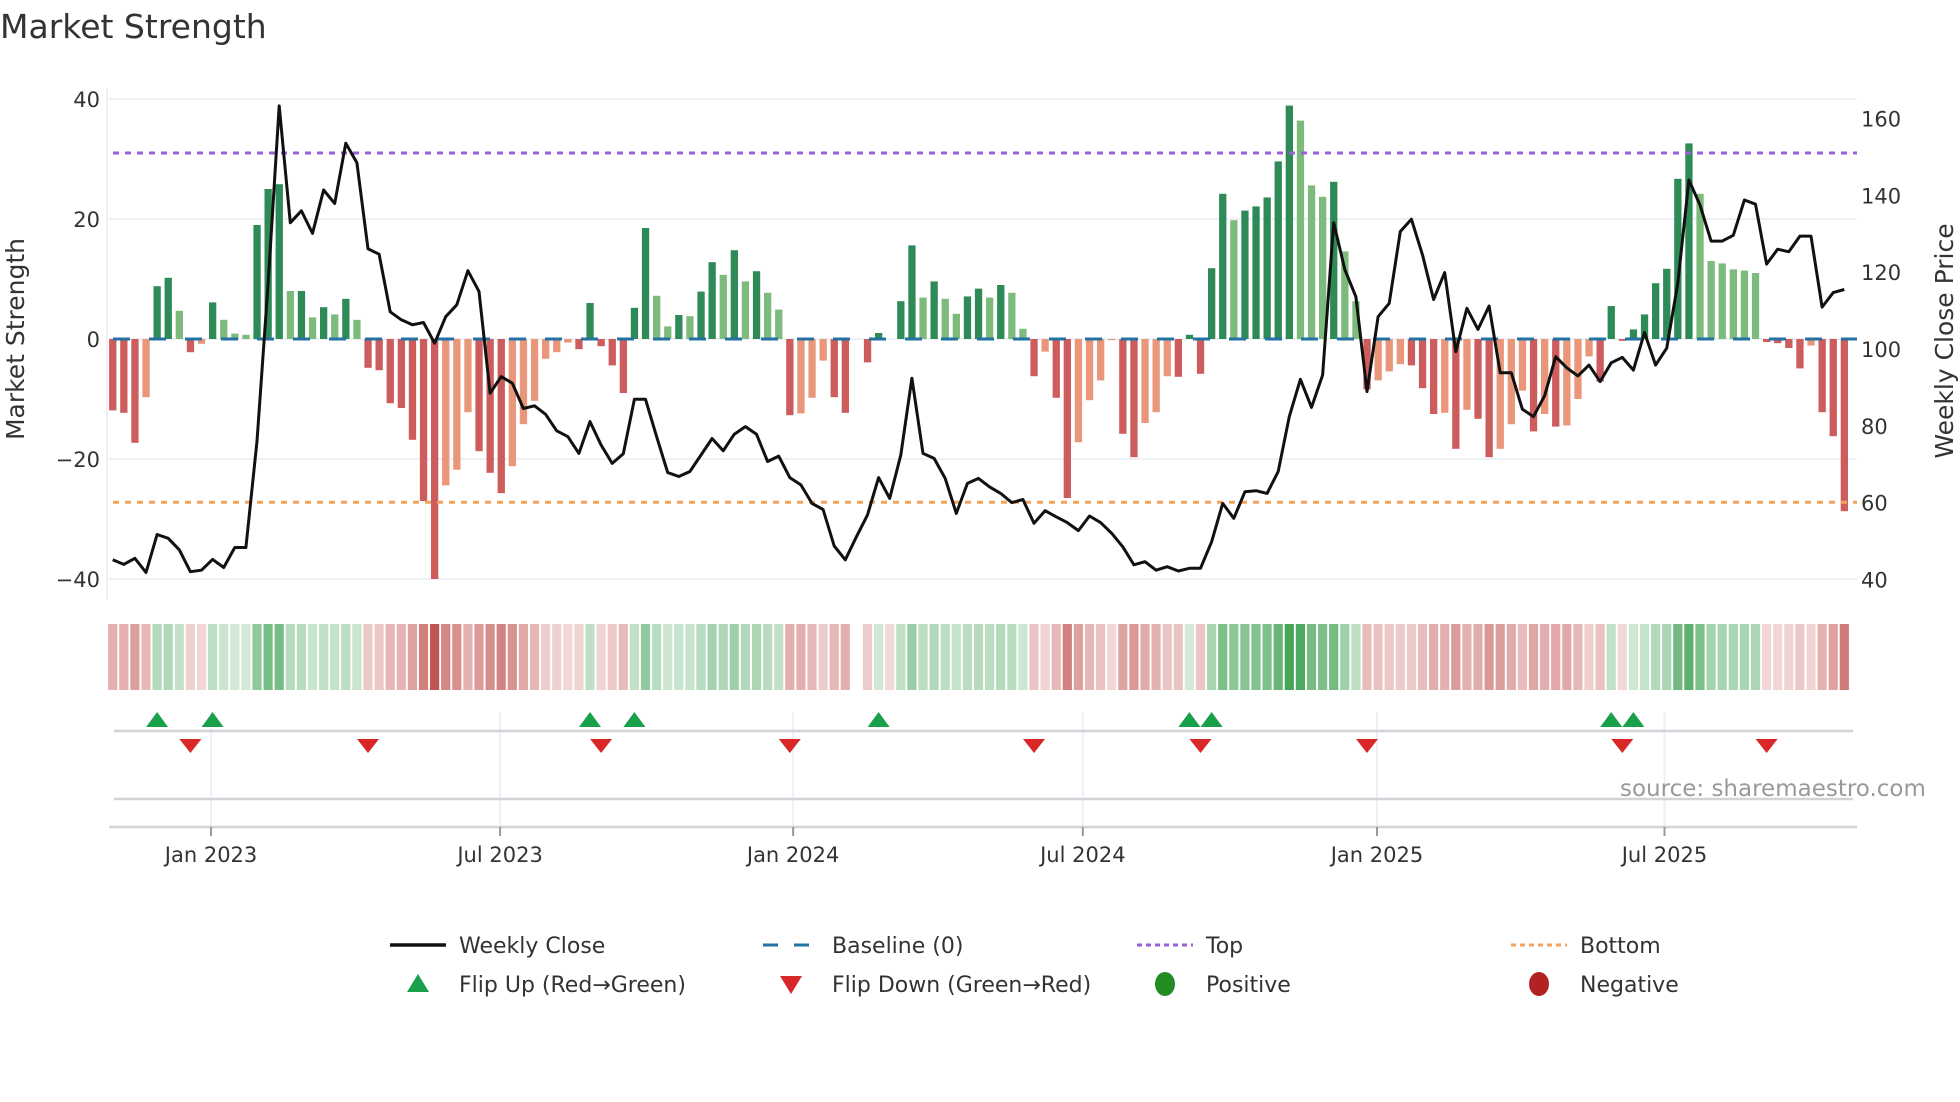 The height and width of the screenshot is (1102, 1960). Describe the element at coordinates (78, 580) in the screenshot. I see `y-tick-label: −40` at that location.